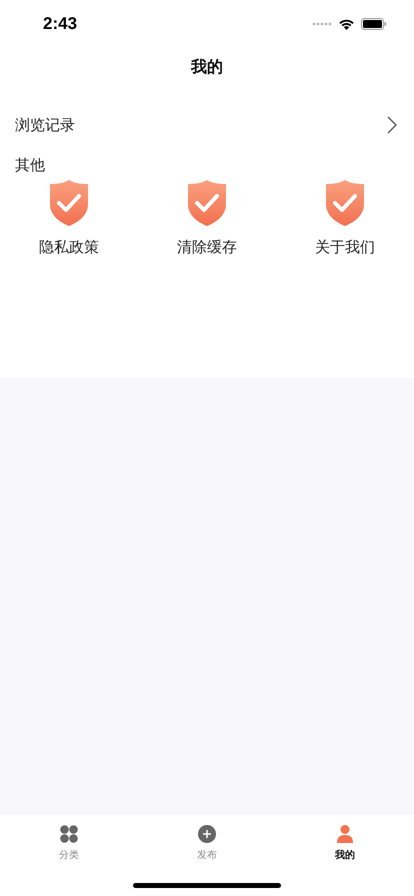  What do you see at coordinates (207, 125) in the screenshot?
I see `menu-row: 浏览记录` at bounding box center [207, 125].